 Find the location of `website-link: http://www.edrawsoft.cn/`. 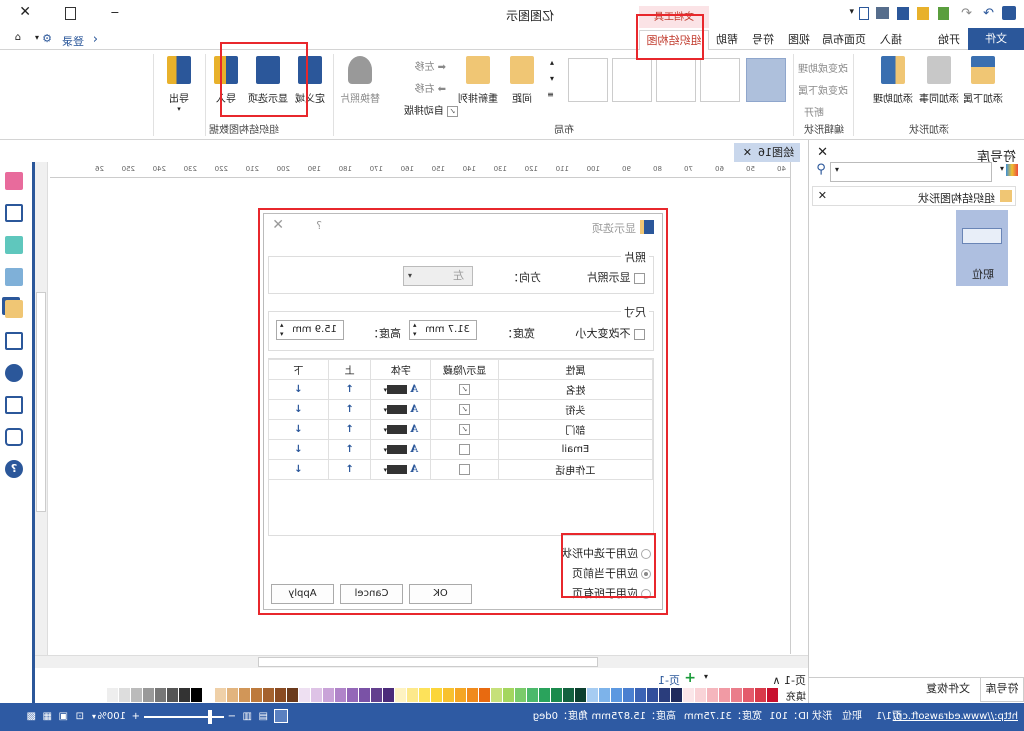

website-link: http://www.edrawsoft.cn/ is located at coordinates (955, 717).